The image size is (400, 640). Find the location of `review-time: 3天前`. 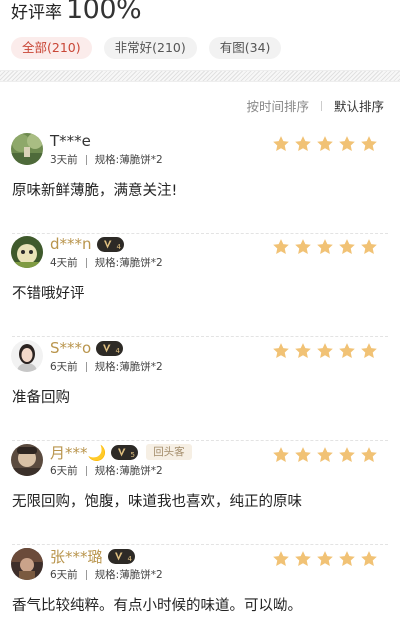

review-time: 3天前 is located at coordinates (64, 160).